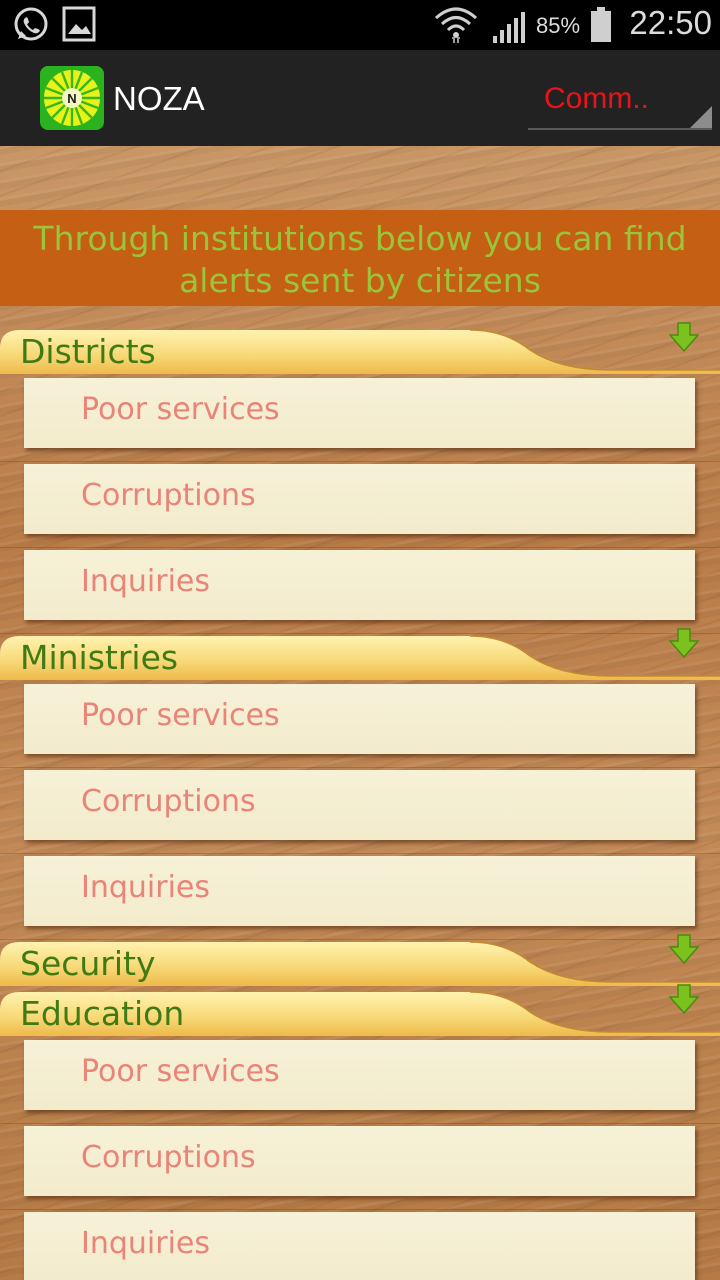 This screenshot has width=720, height=1280. I want to click on app-logo-icon: N, so click(72, 100).